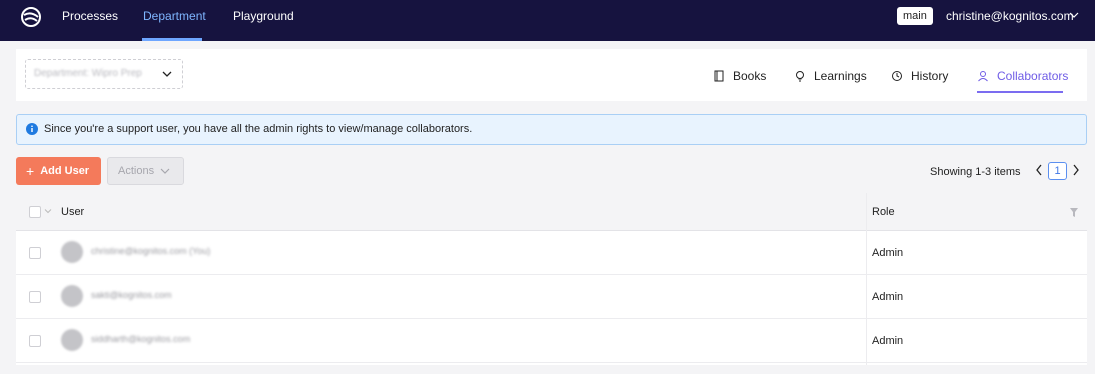 This screenshot has width=1095, height=374. I want to click on chevron-right-icon, so click(1076, 170).